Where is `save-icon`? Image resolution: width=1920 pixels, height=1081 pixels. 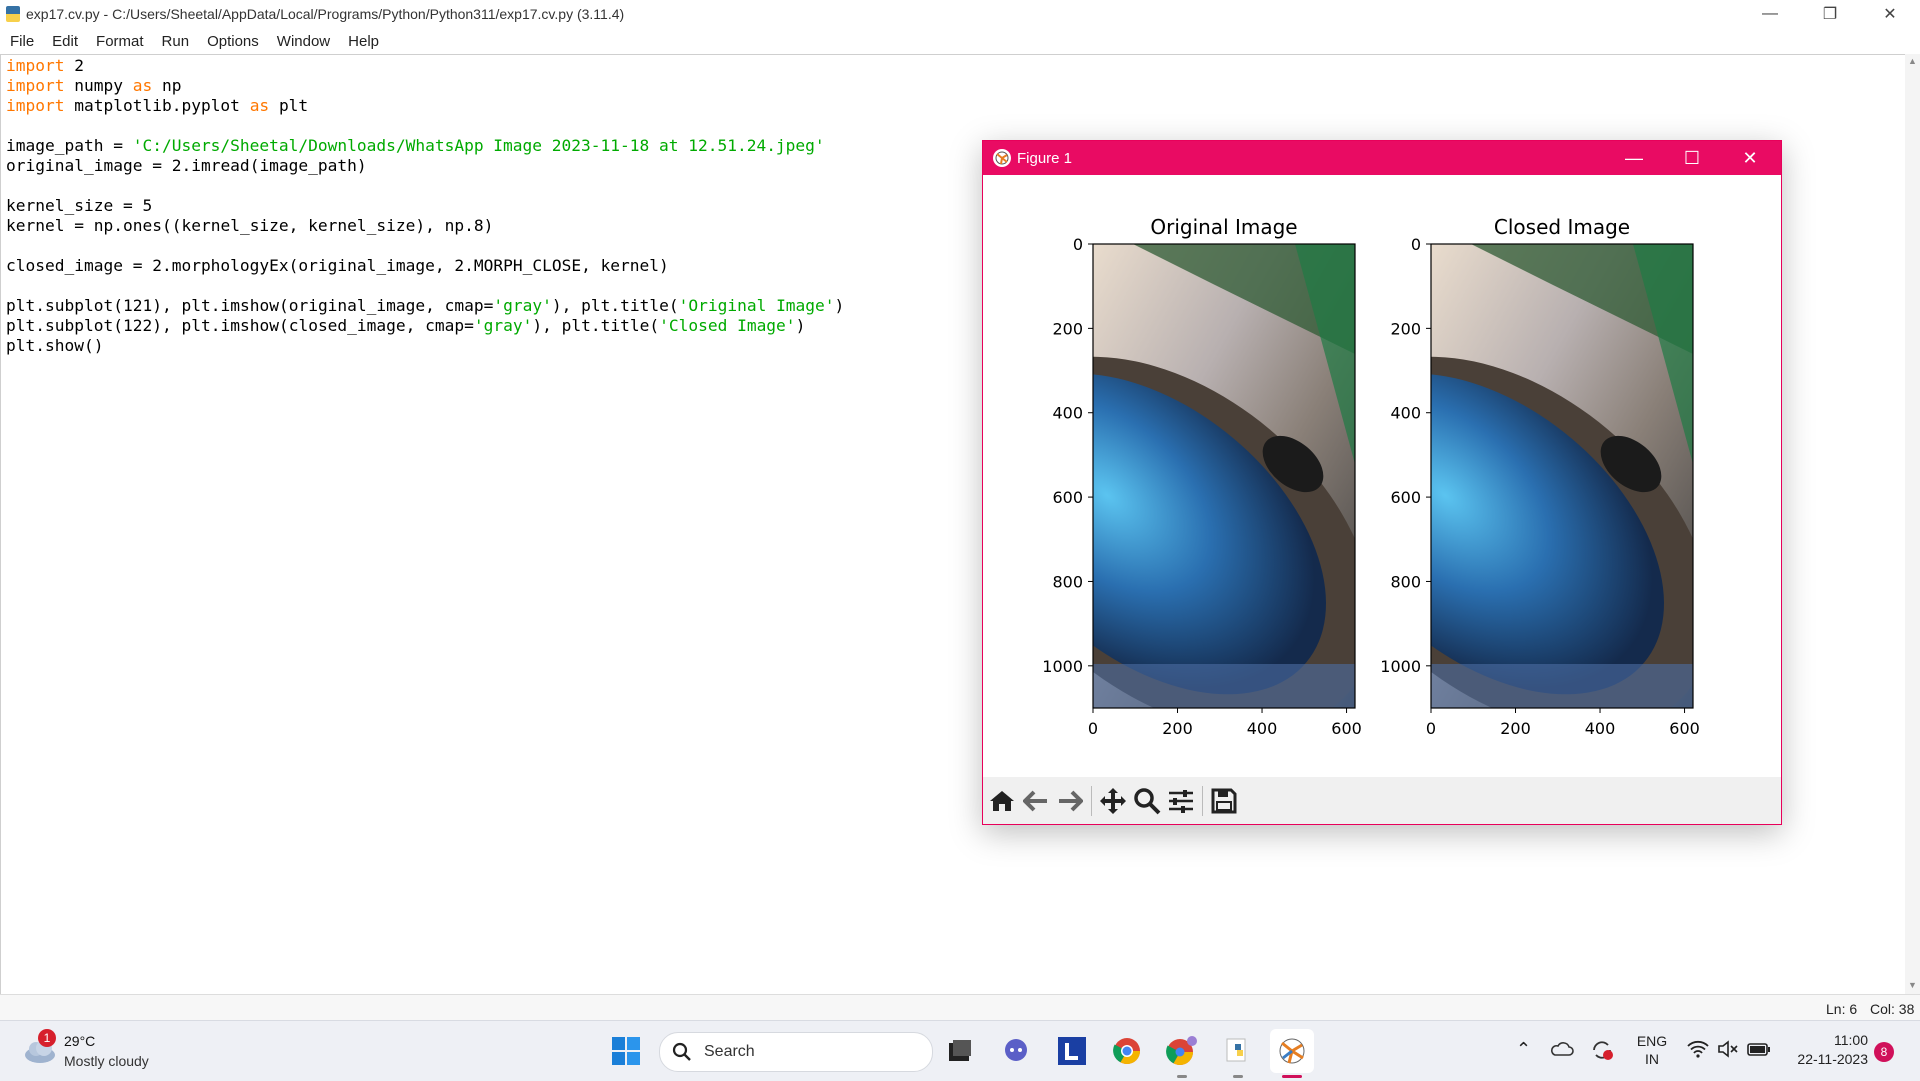
save-icon is located at coordinates (1224, 801).